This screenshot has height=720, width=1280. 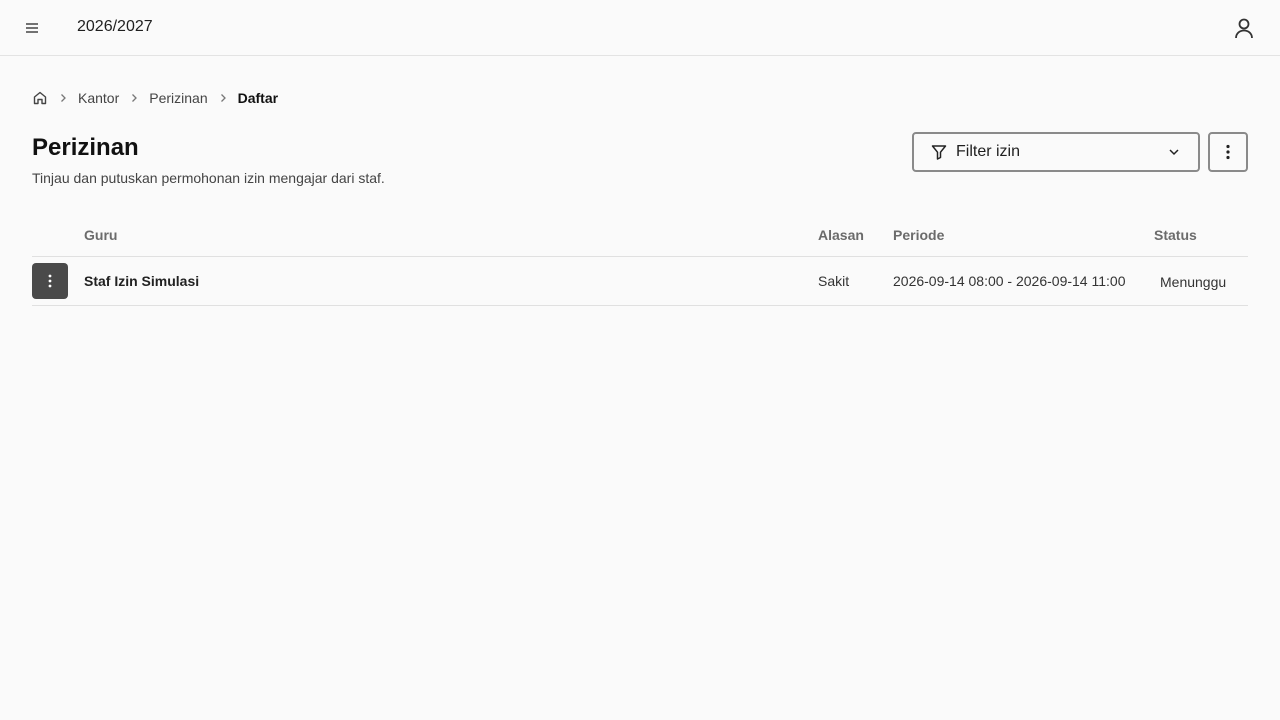 What do you see at coordinates (115, 27) in the screenshot?
I see `academic-year: 2026/2027` at bounding box center [115, 27].